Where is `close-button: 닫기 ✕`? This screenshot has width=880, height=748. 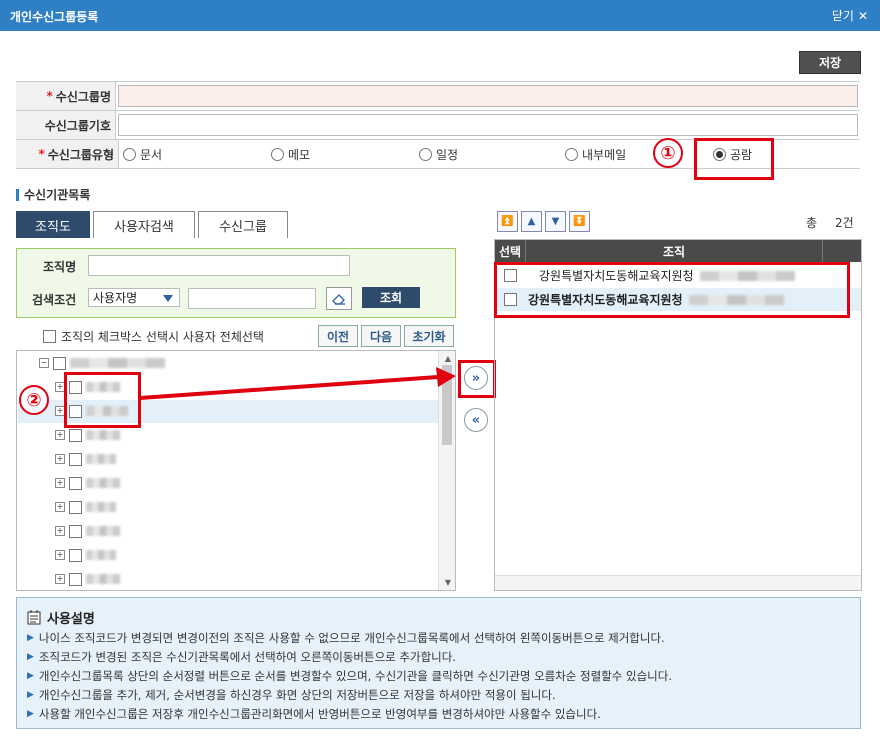
close-button: 닫기 ✕ is located at coordinates (850, 15).